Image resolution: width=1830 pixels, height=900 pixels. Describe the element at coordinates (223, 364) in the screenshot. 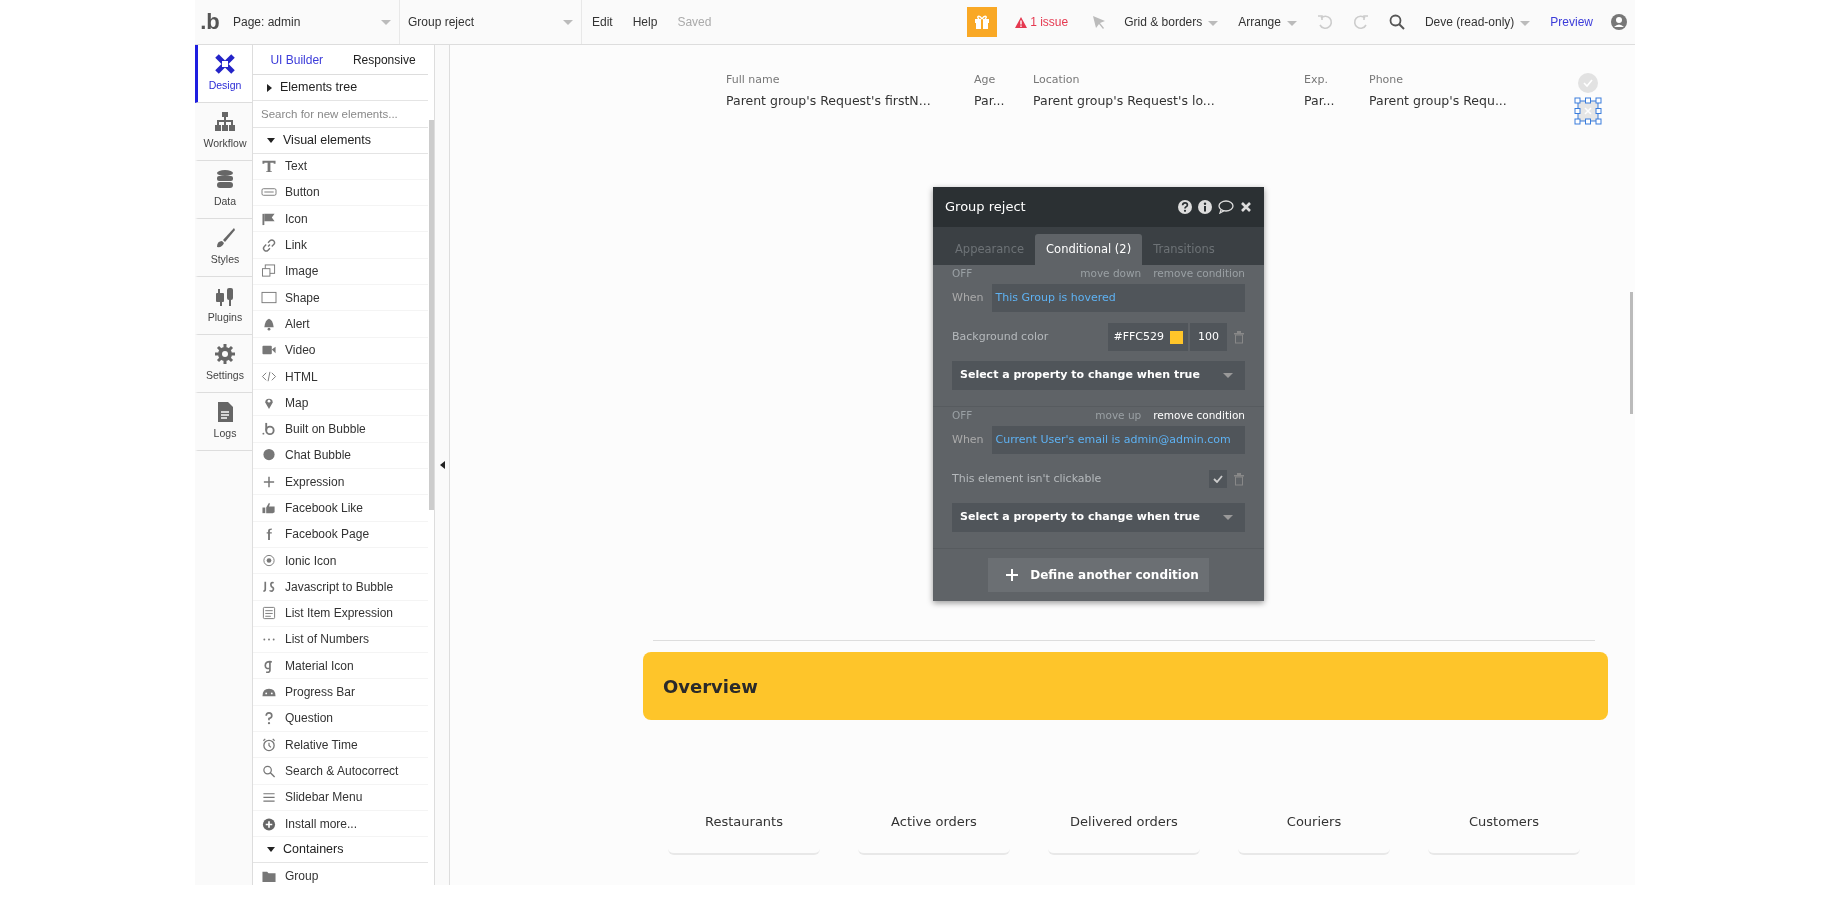

I see `sidebar-tab: Settings` at that location.